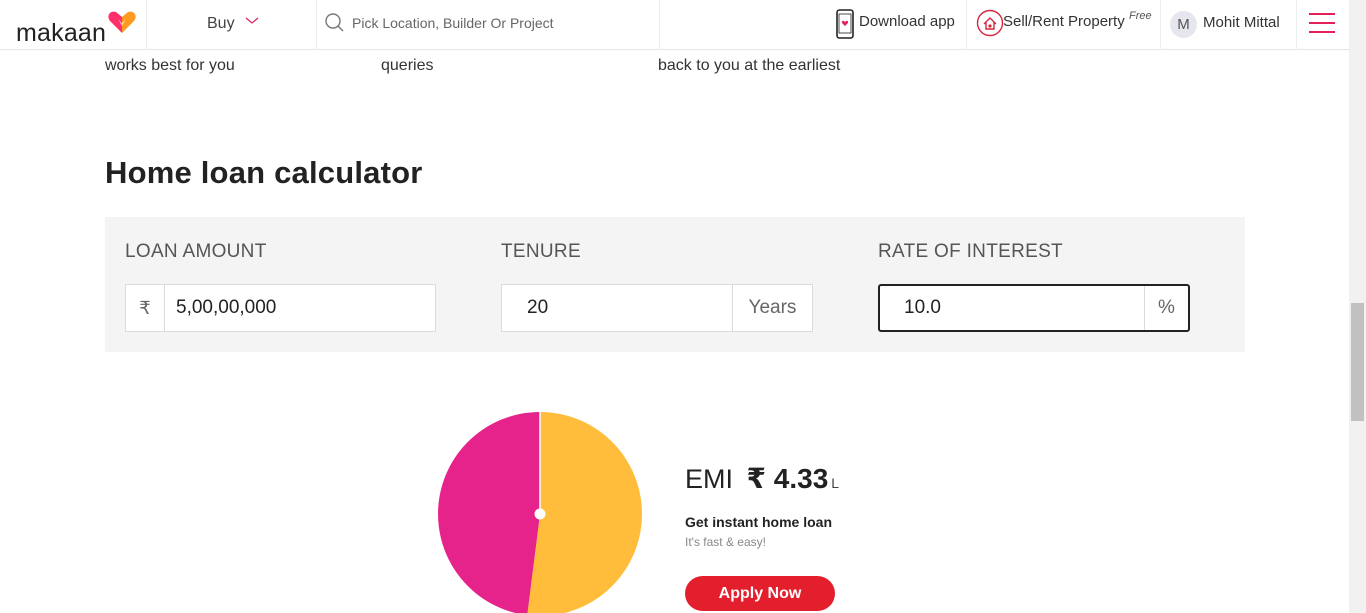 This screenshot has height=613, width=1366. I want to click on loan-amount-field: ₹, so click(280, 308).